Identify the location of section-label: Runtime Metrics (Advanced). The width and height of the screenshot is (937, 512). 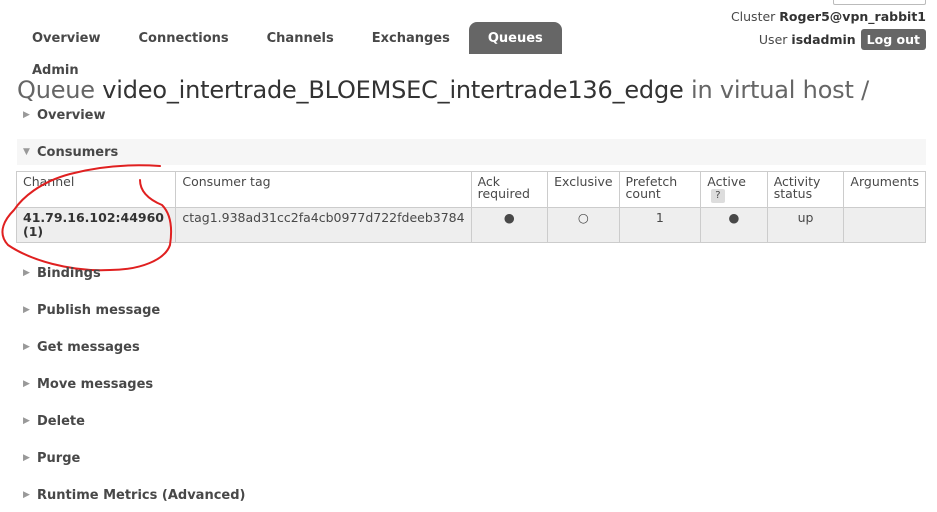
(141, 495).